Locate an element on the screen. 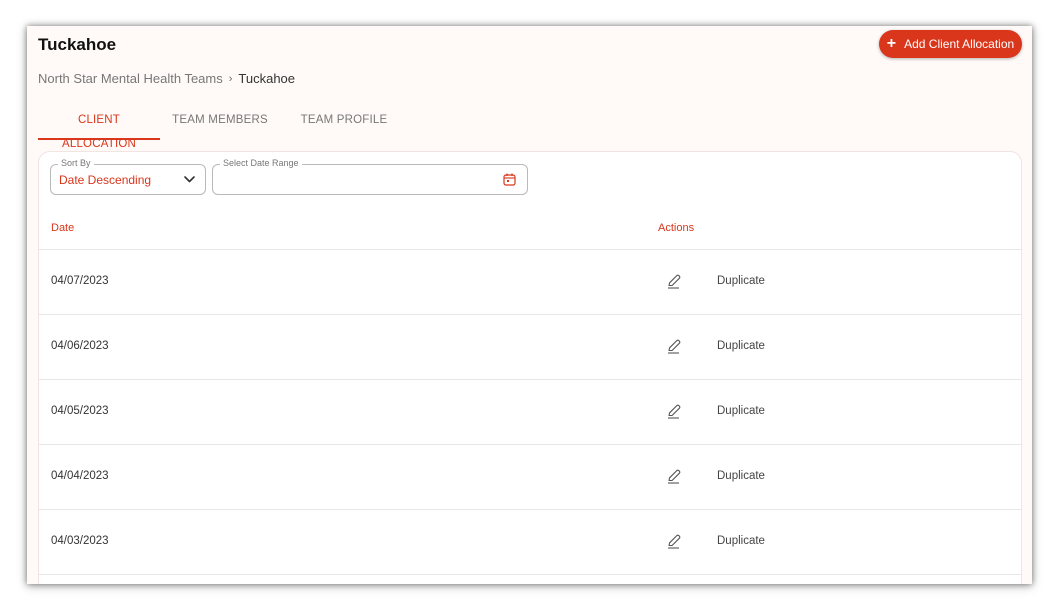 This screenshot has height=609, width=1057. sort-by-label: Sort By is located at coordinates (76, 163).